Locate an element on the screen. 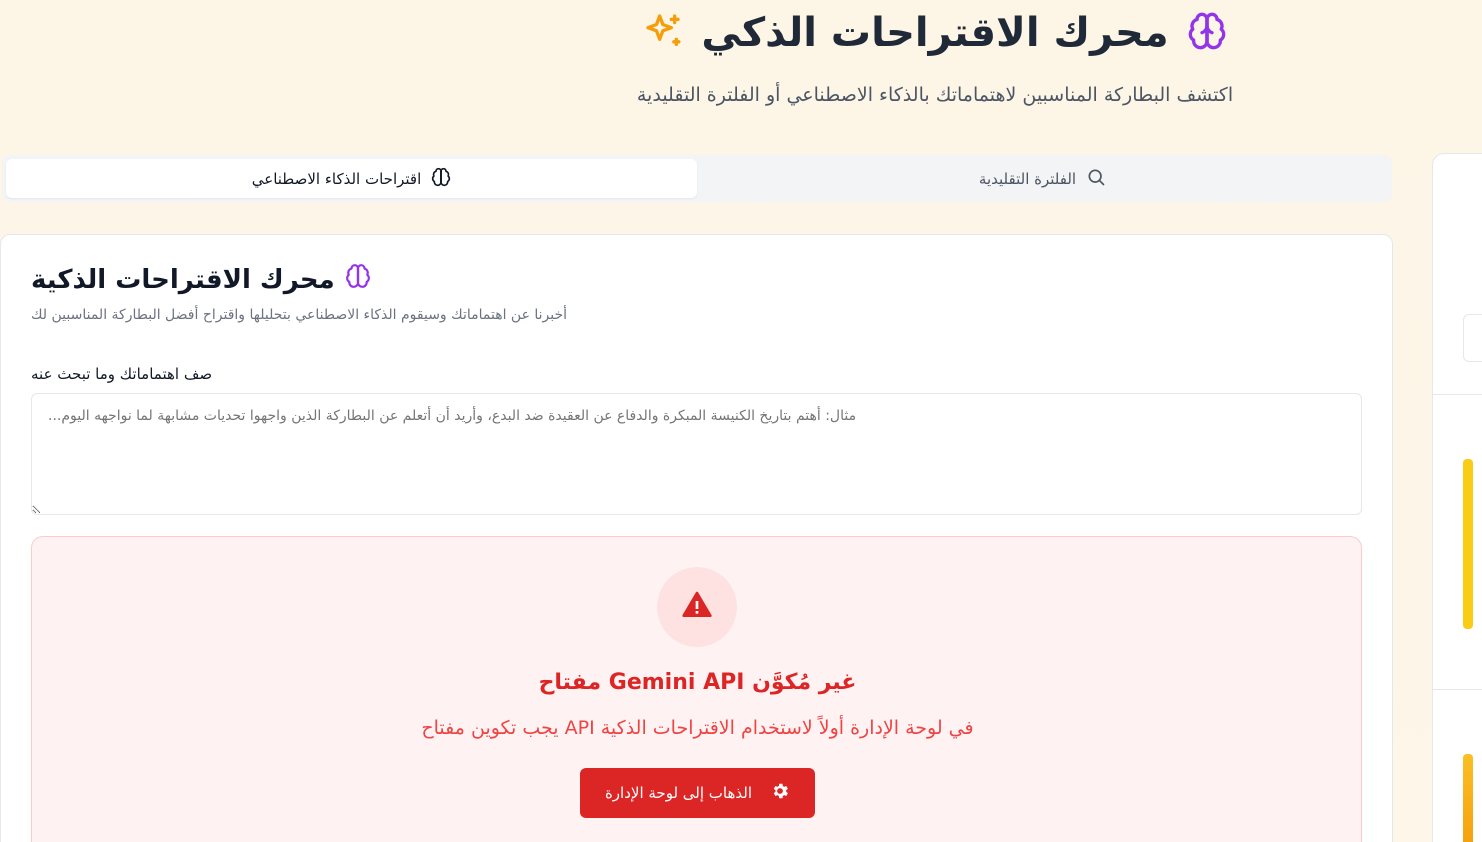 Image resolution: width=1482 pixels, height=842 pixels. card-title: محرك الاقتراحات الذكية is located at coordinates (183, 279).